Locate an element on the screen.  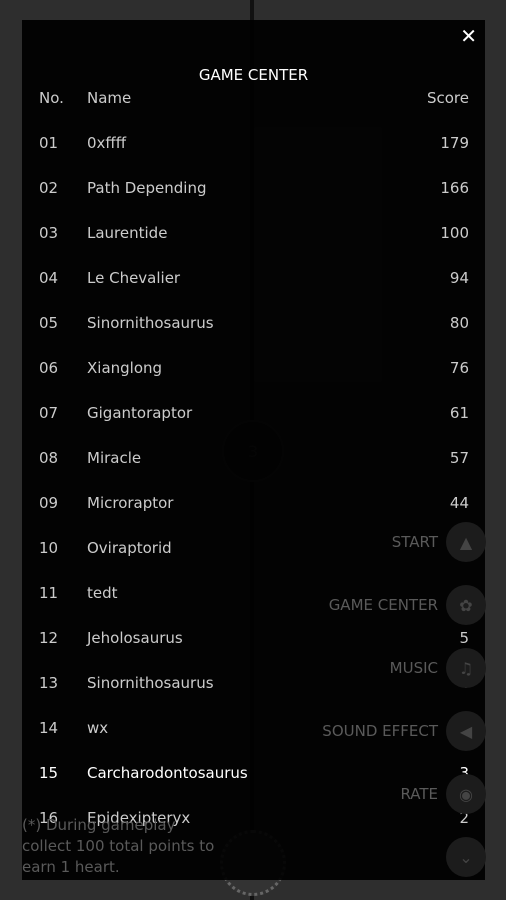
cell-no: 04 is located at coordinates (49, 278).